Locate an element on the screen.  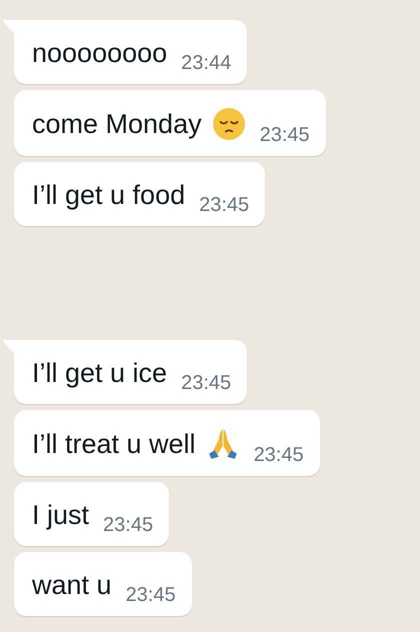
pensive-face-icon is located at coordinates (229, 124).